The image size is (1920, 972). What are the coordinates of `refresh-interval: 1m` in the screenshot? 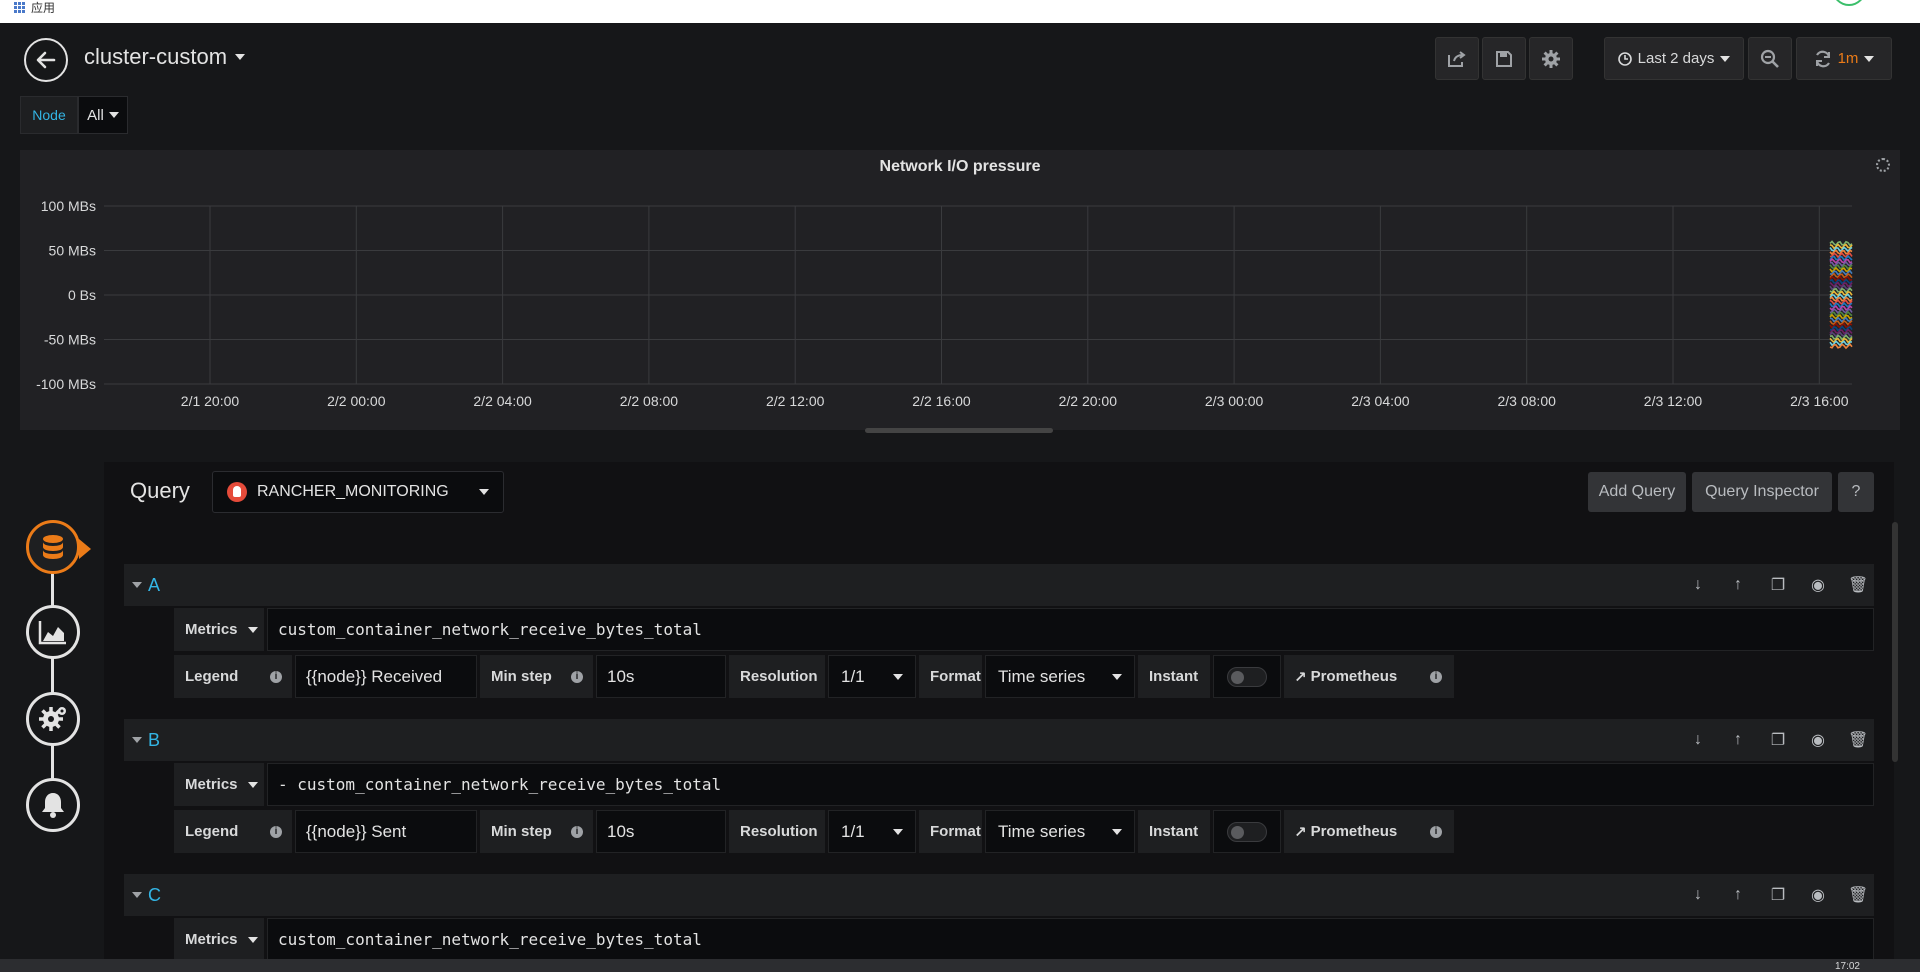 It's located at (1848, 58).